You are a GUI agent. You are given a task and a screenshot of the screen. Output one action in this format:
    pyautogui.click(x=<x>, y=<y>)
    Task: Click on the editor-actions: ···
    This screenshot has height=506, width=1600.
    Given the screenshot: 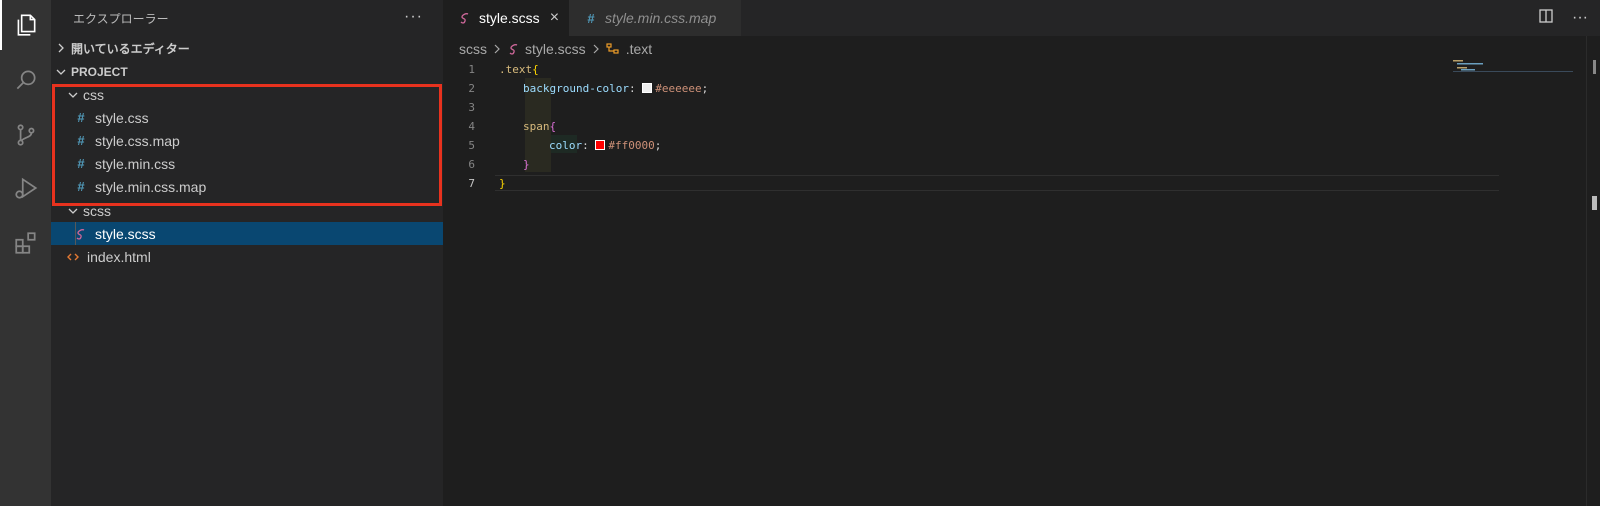 What is the action you would take?
    pyautogui.click(x=1563, y=18)
    